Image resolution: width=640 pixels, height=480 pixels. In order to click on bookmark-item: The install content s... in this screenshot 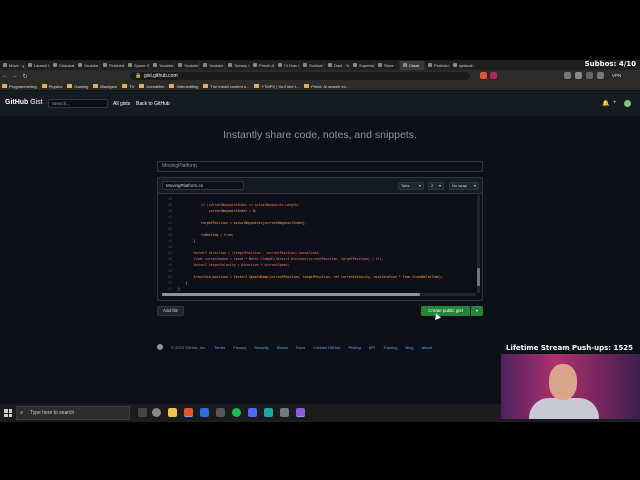, I will do `click(226, 86)`.